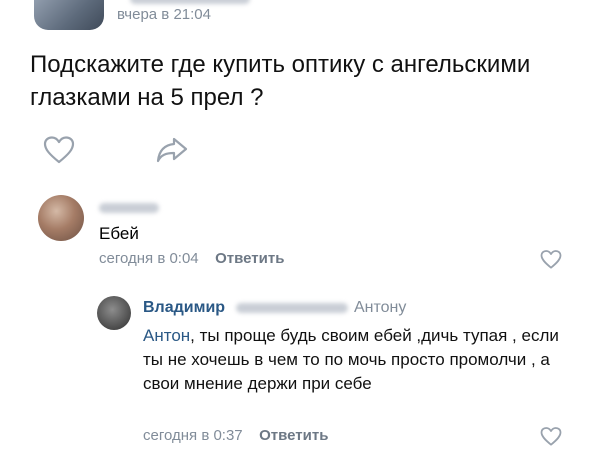 This screenshot has width=600, height=467. Describe the element at coordinates (61, 218) in the screenshot. I see `comment-avatar` at that location.